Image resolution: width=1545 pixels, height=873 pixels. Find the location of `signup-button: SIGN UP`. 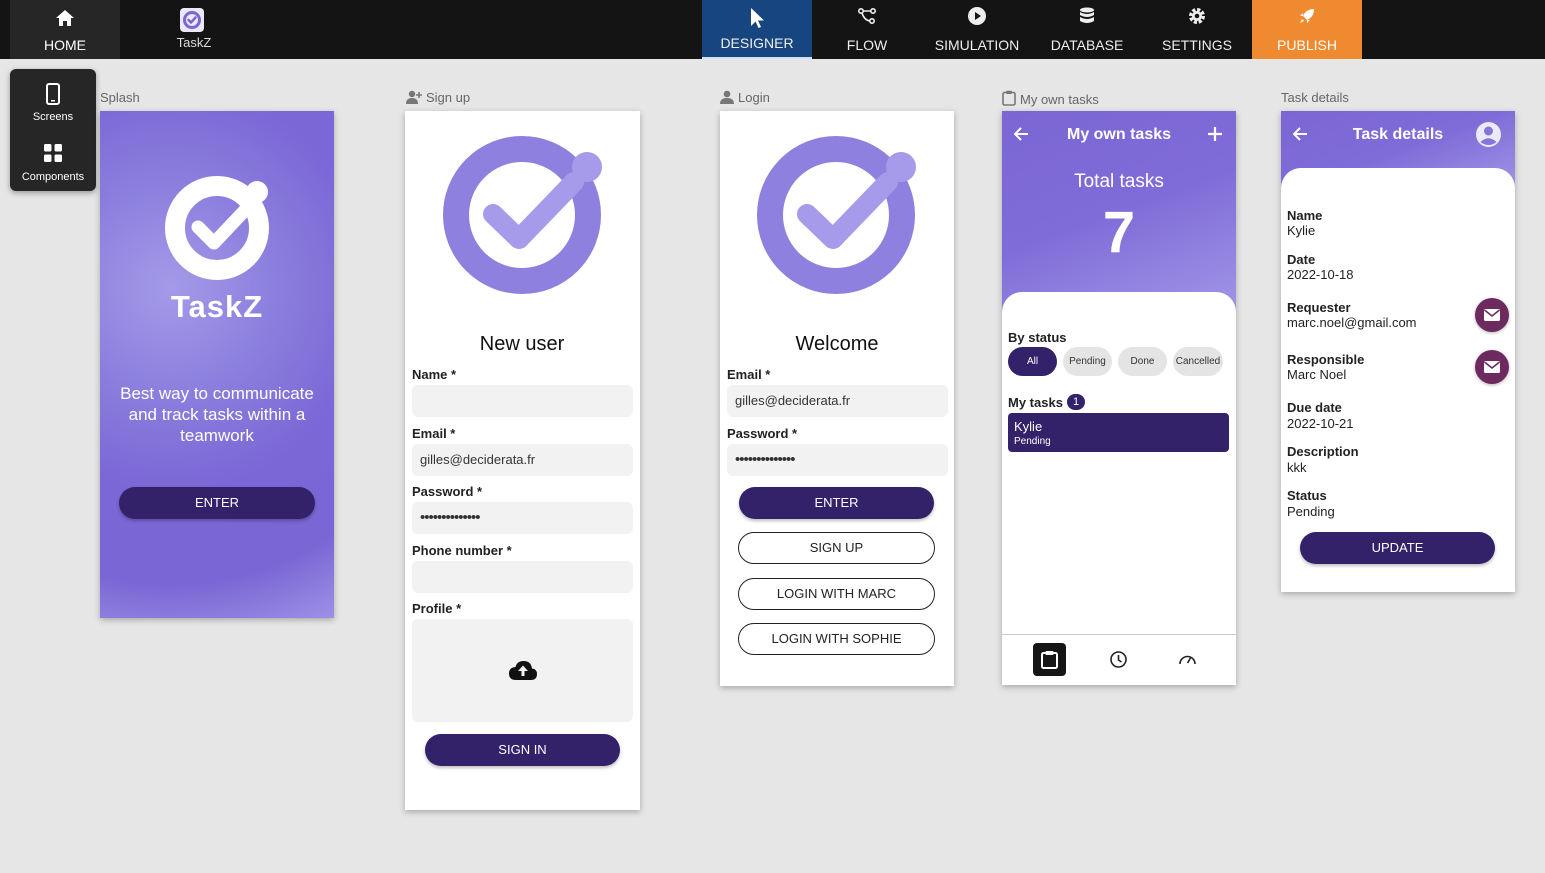

signup-button: SIGN UP is located at coordinates (836, 548).